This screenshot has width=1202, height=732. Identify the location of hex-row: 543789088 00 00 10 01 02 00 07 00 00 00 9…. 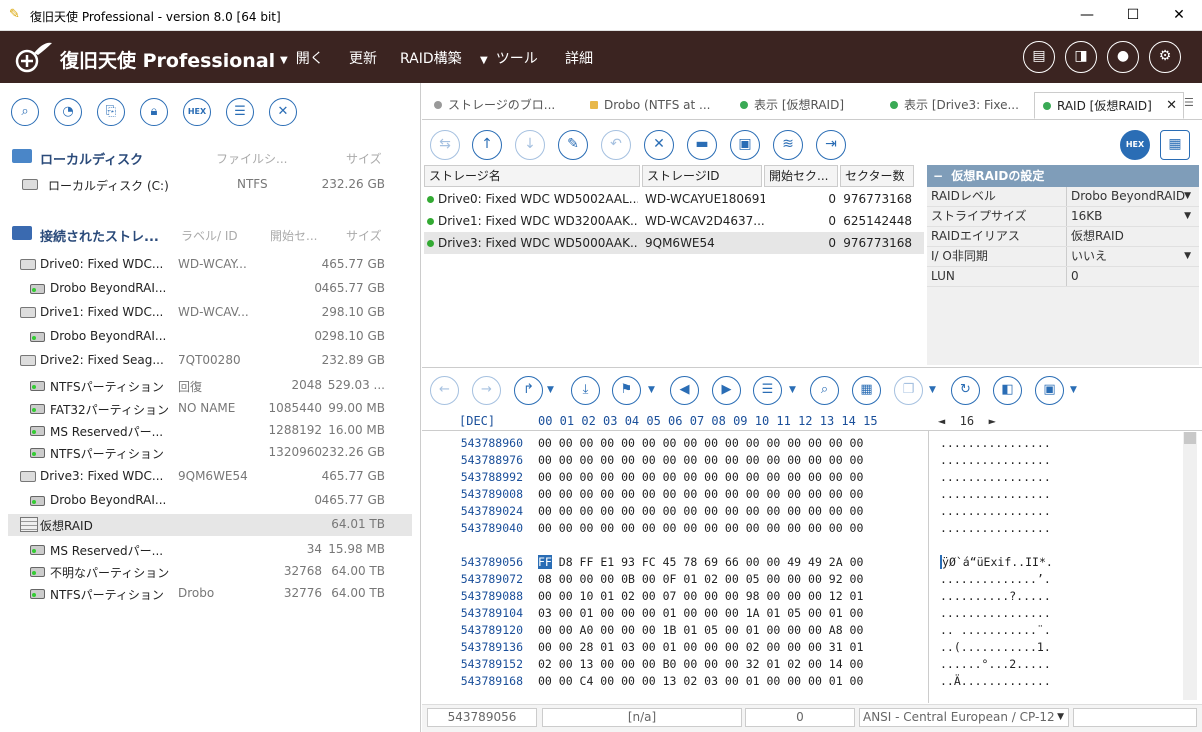
(802, 597).